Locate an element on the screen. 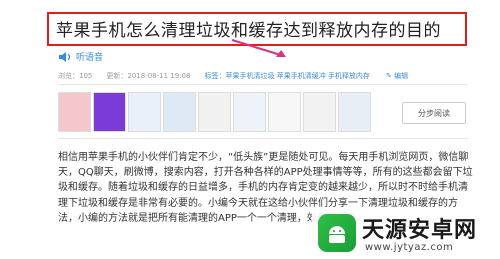  listen-audio-button: 听语音 is located at coordinates (80, 56).